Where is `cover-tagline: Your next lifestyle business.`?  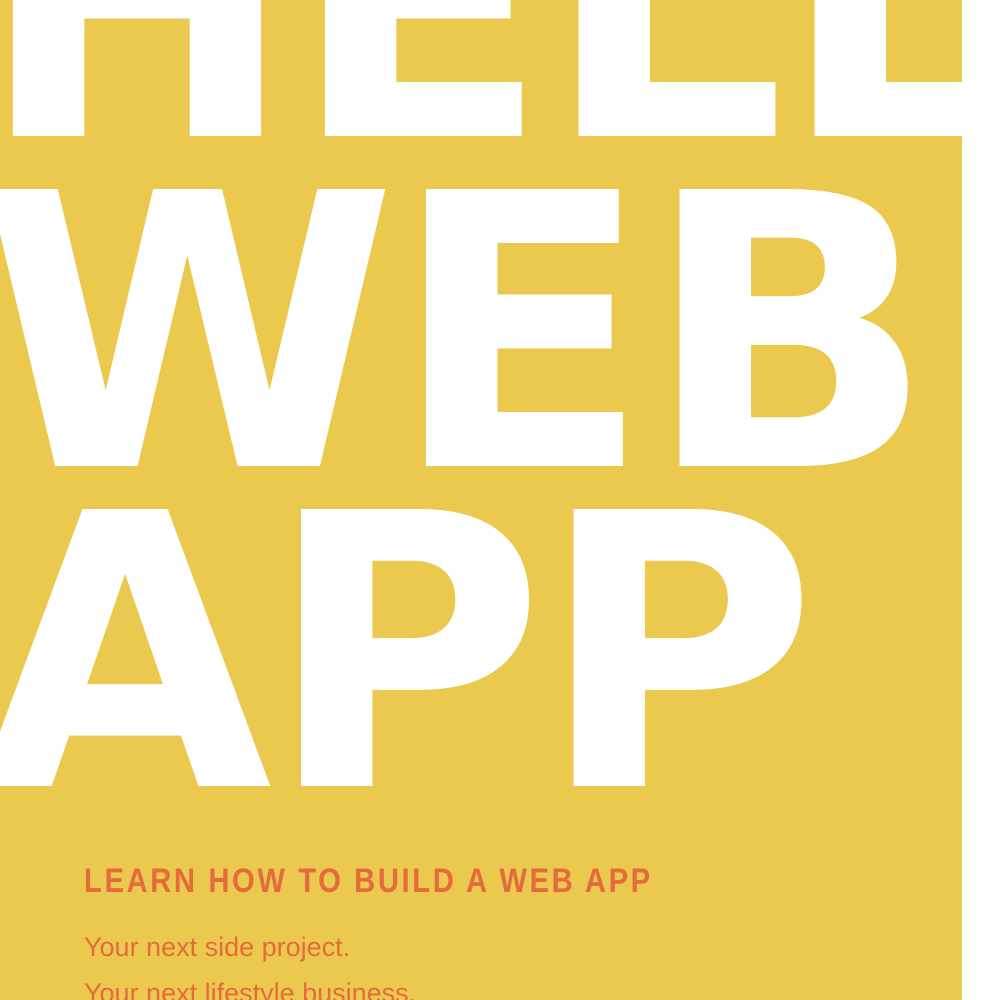
cover-tagline: Your next lifestyle business. is located at coordinates (250, 989).